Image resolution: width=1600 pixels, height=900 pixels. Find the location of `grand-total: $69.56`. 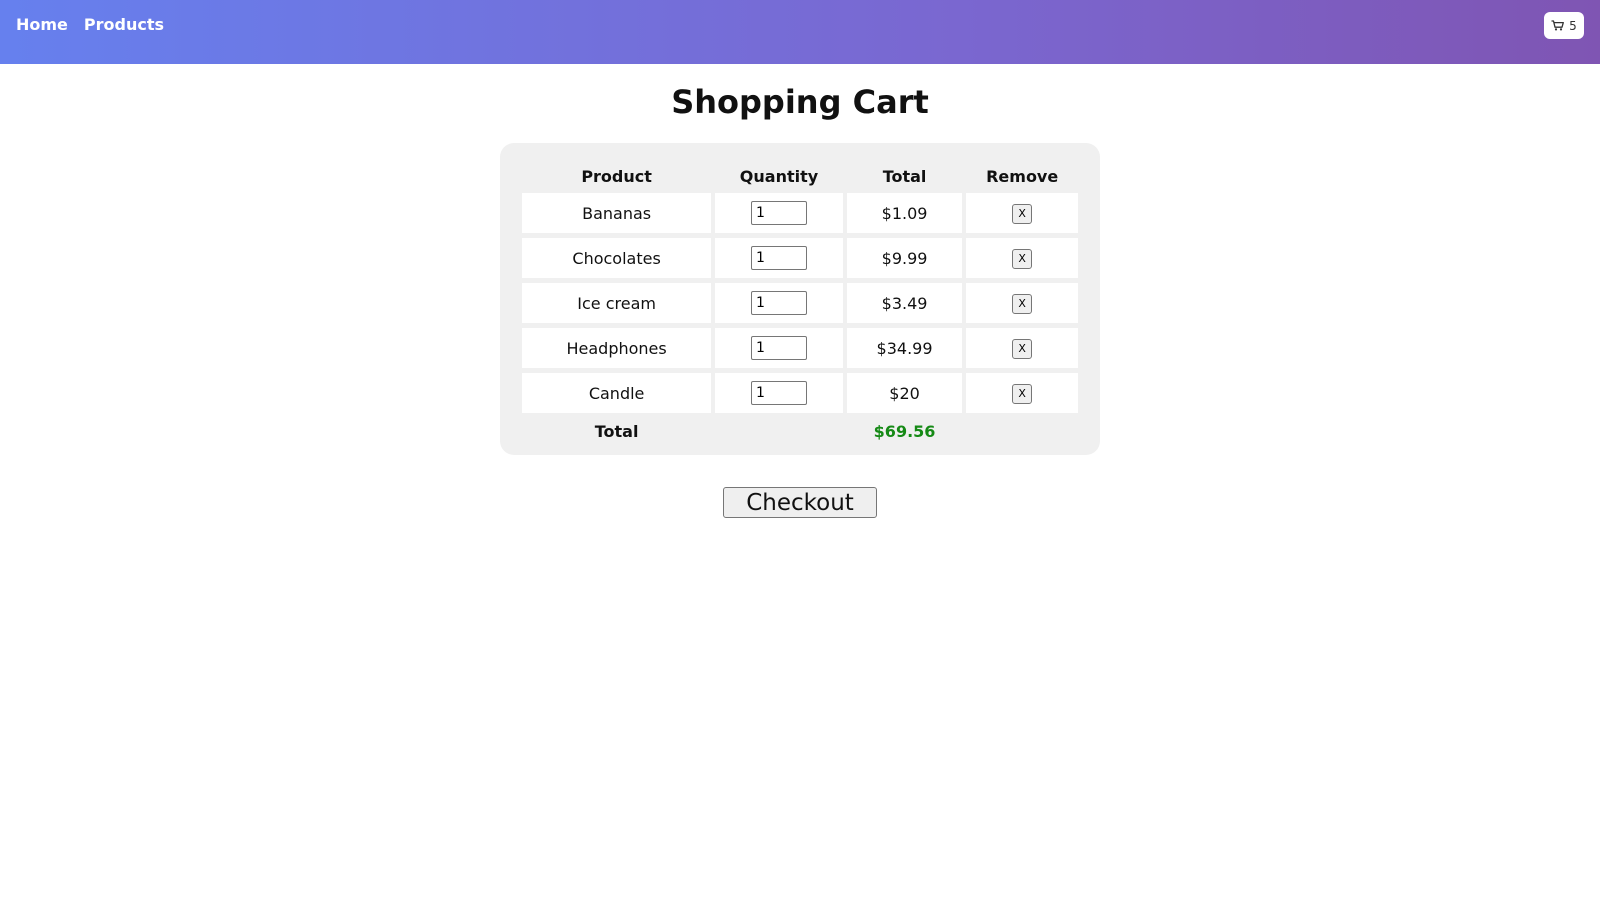

grand-total: $69.56 is located at coordinates (904, 431).